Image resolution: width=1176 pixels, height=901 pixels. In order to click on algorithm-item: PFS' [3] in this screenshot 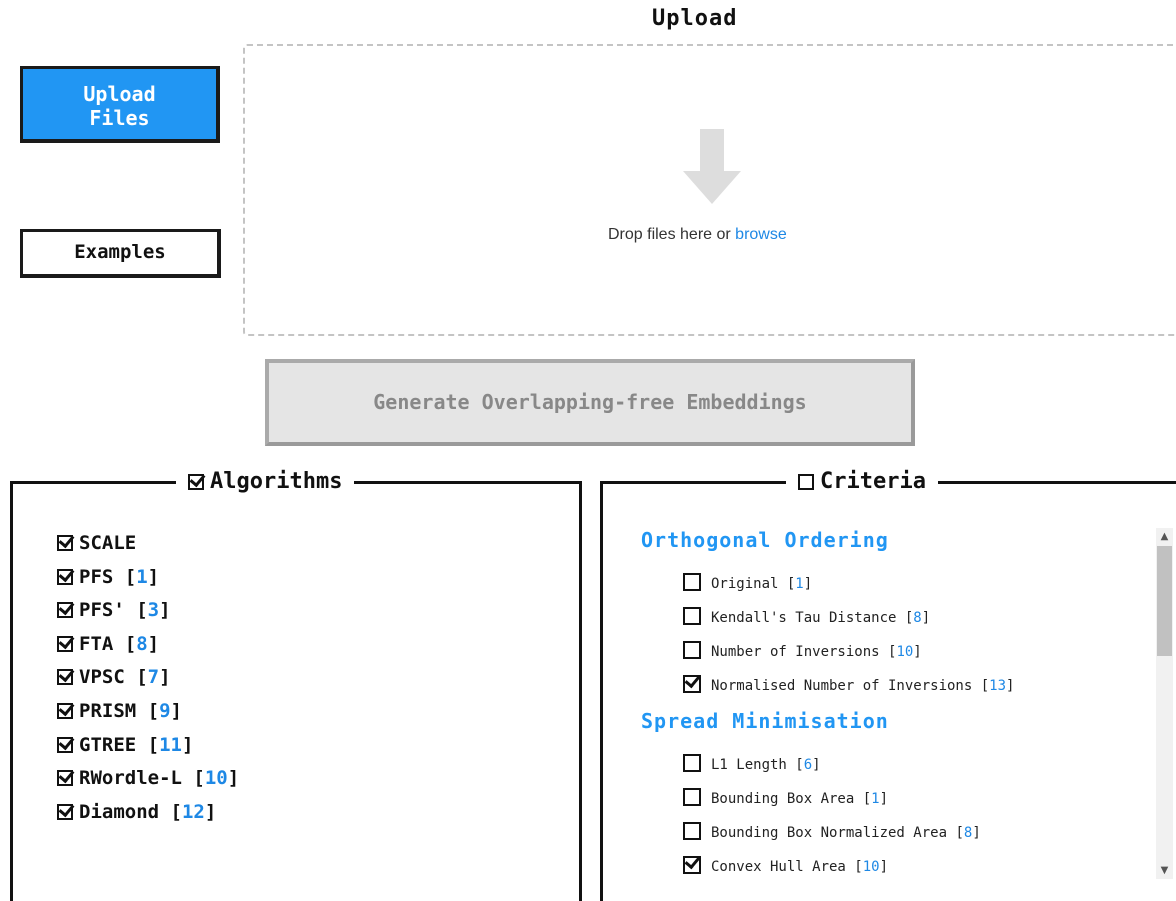, I will do `click(148, 616)`.